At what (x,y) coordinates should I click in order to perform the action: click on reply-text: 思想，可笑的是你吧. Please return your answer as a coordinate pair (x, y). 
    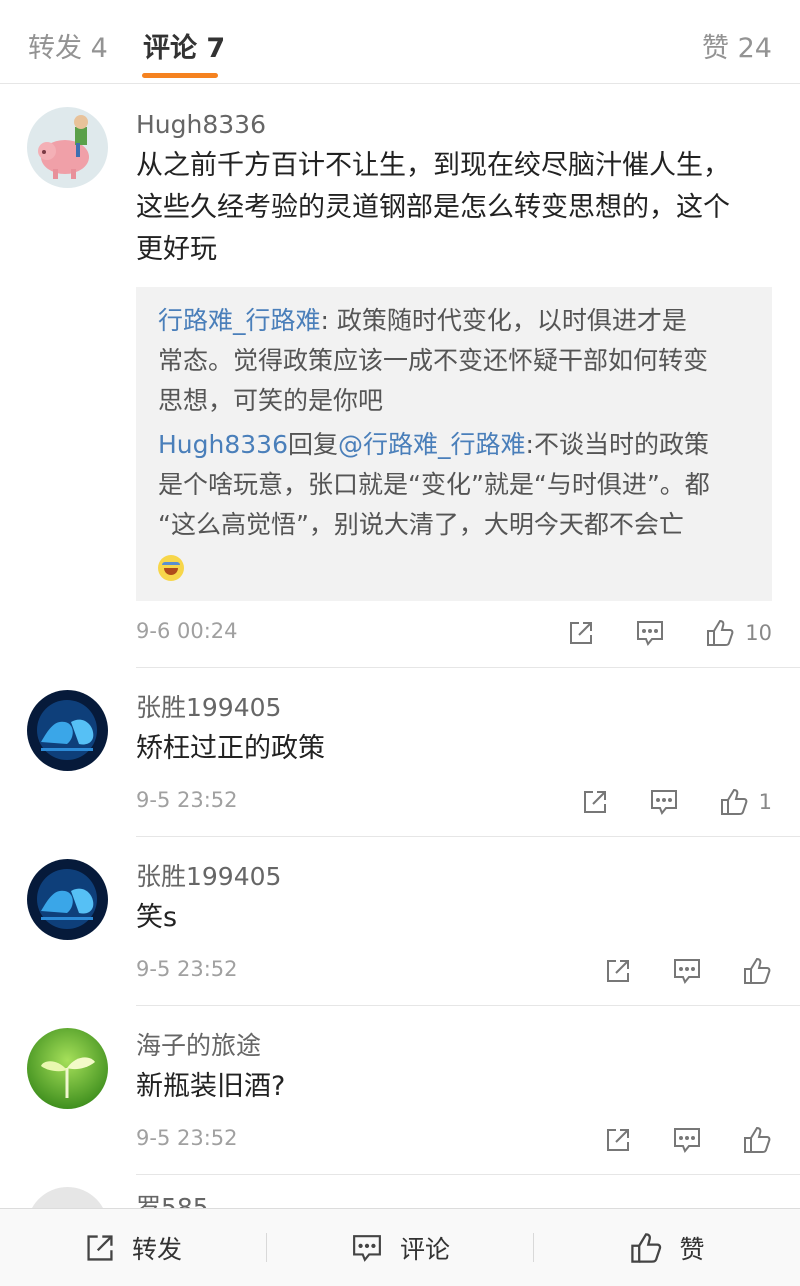
    Looking at the image, I should click on (271, 400).